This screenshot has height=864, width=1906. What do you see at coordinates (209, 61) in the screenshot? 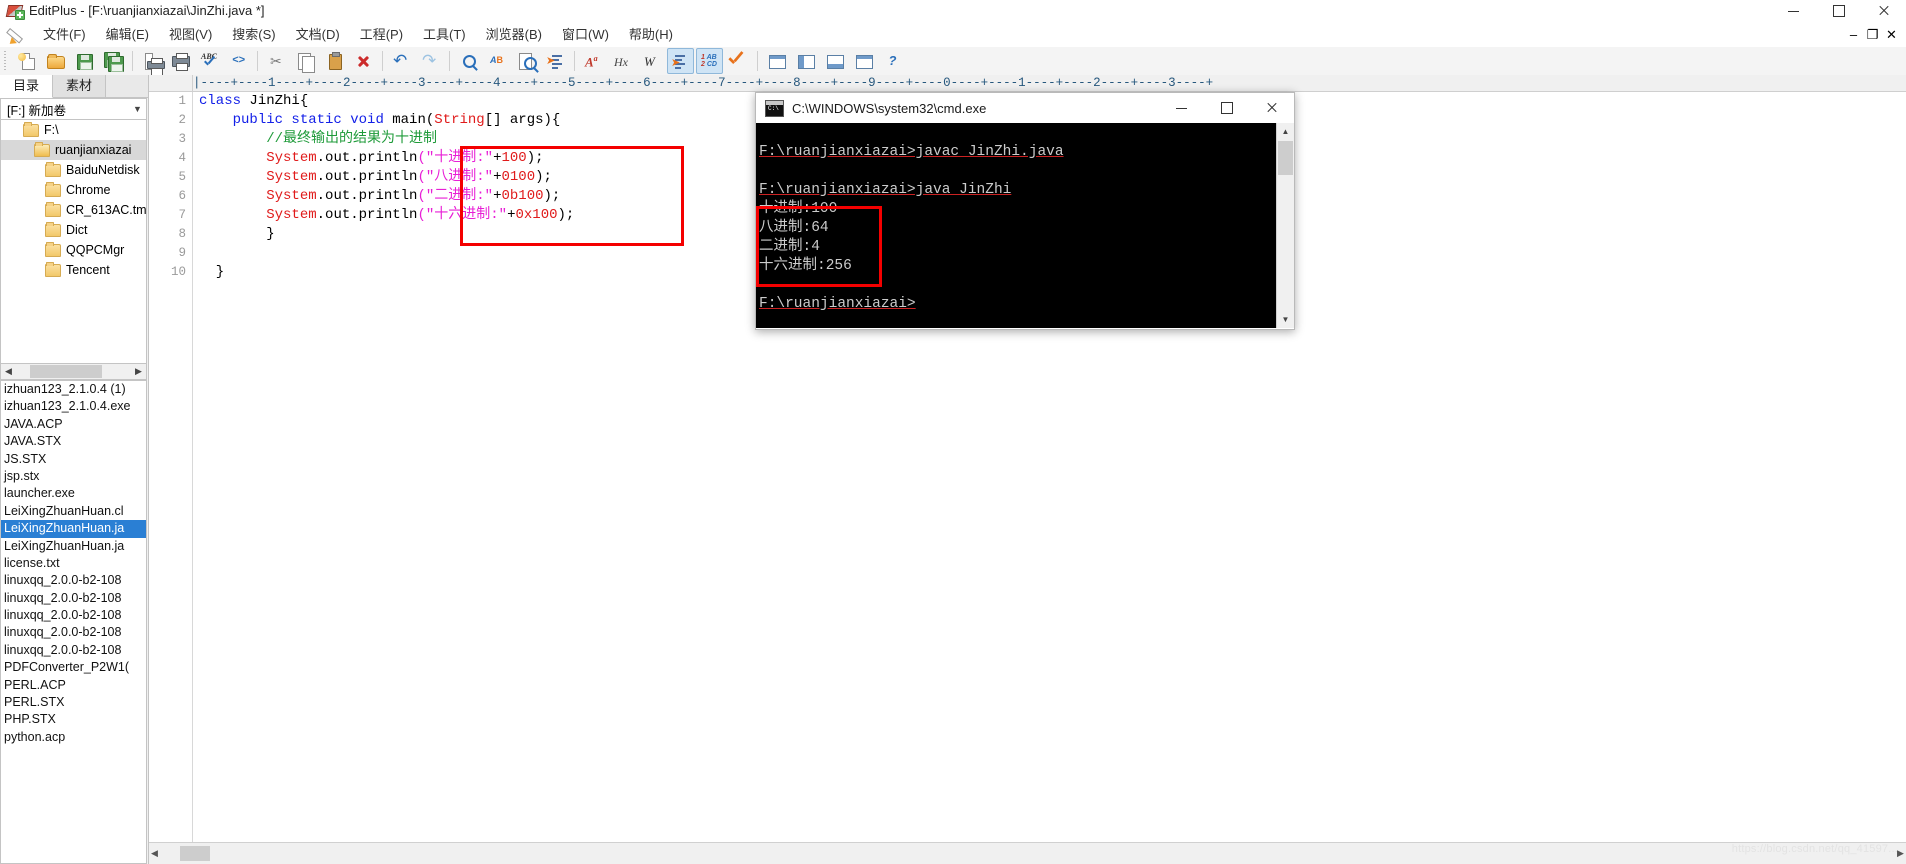
I see `spell-check-button: ABC` at bounding box center [209, 61].